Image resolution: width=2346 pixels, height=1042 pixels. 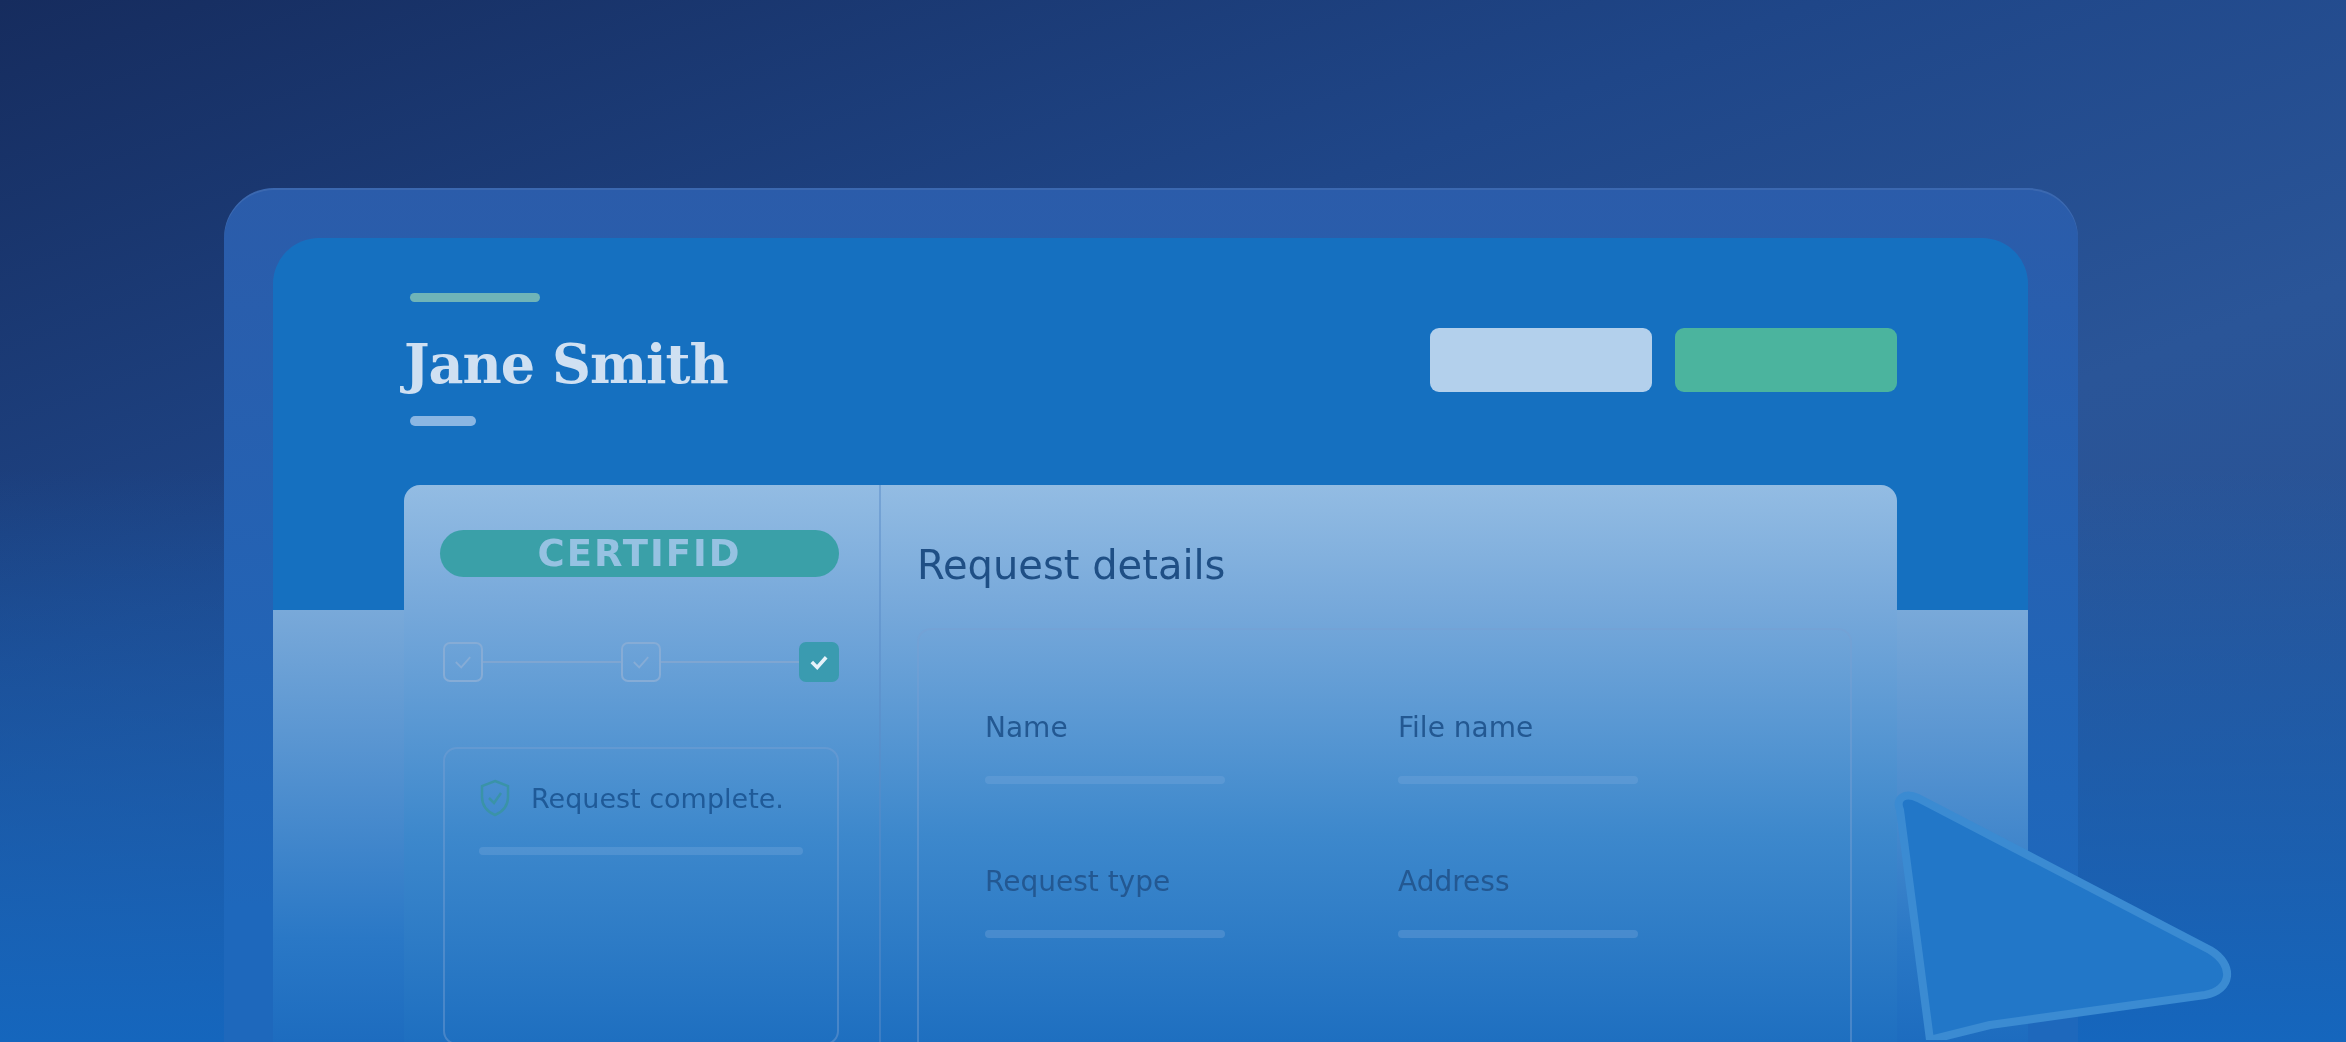 What do you see at coordinates (1027, 728) in the screenshot?
I see `field-label: Name` at bounding box center [1027, 728].